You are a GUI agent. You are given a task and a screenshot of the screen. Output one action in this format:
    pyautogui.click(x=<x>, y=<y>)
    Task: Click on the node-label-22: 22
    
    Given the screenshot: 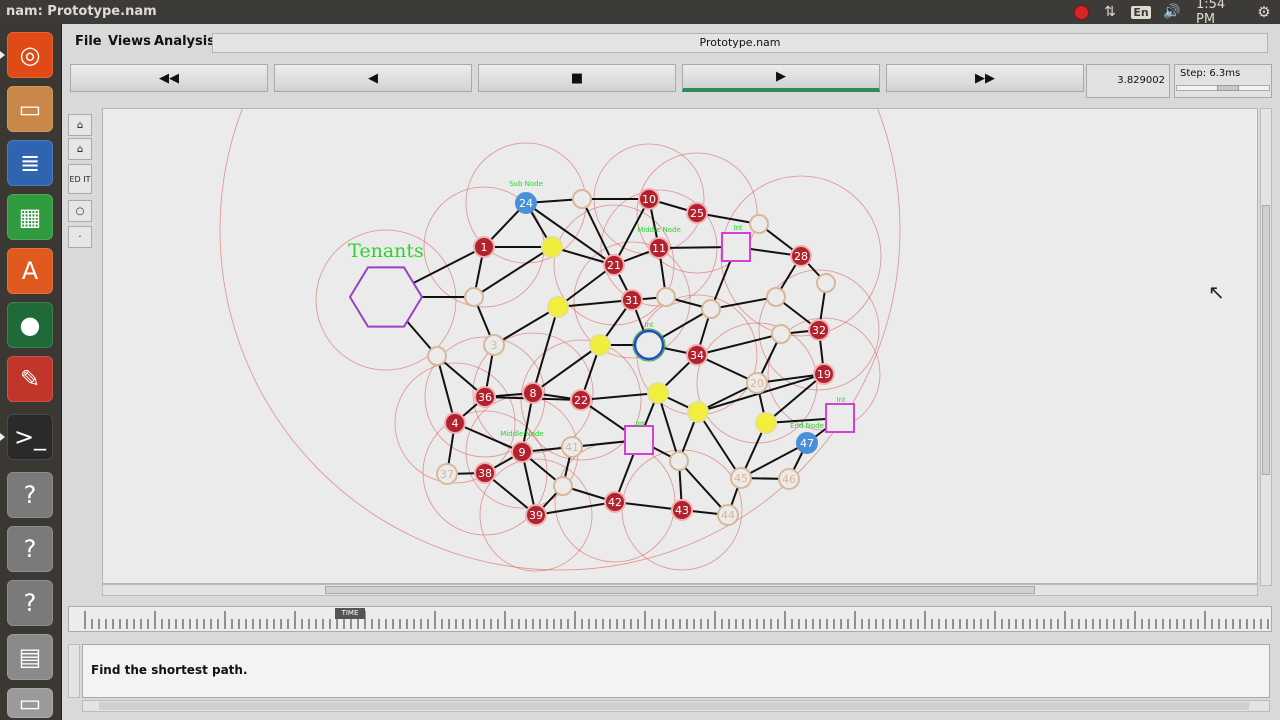 What is the action you would take?
    pyautogui.click(x=581, y=400)
    